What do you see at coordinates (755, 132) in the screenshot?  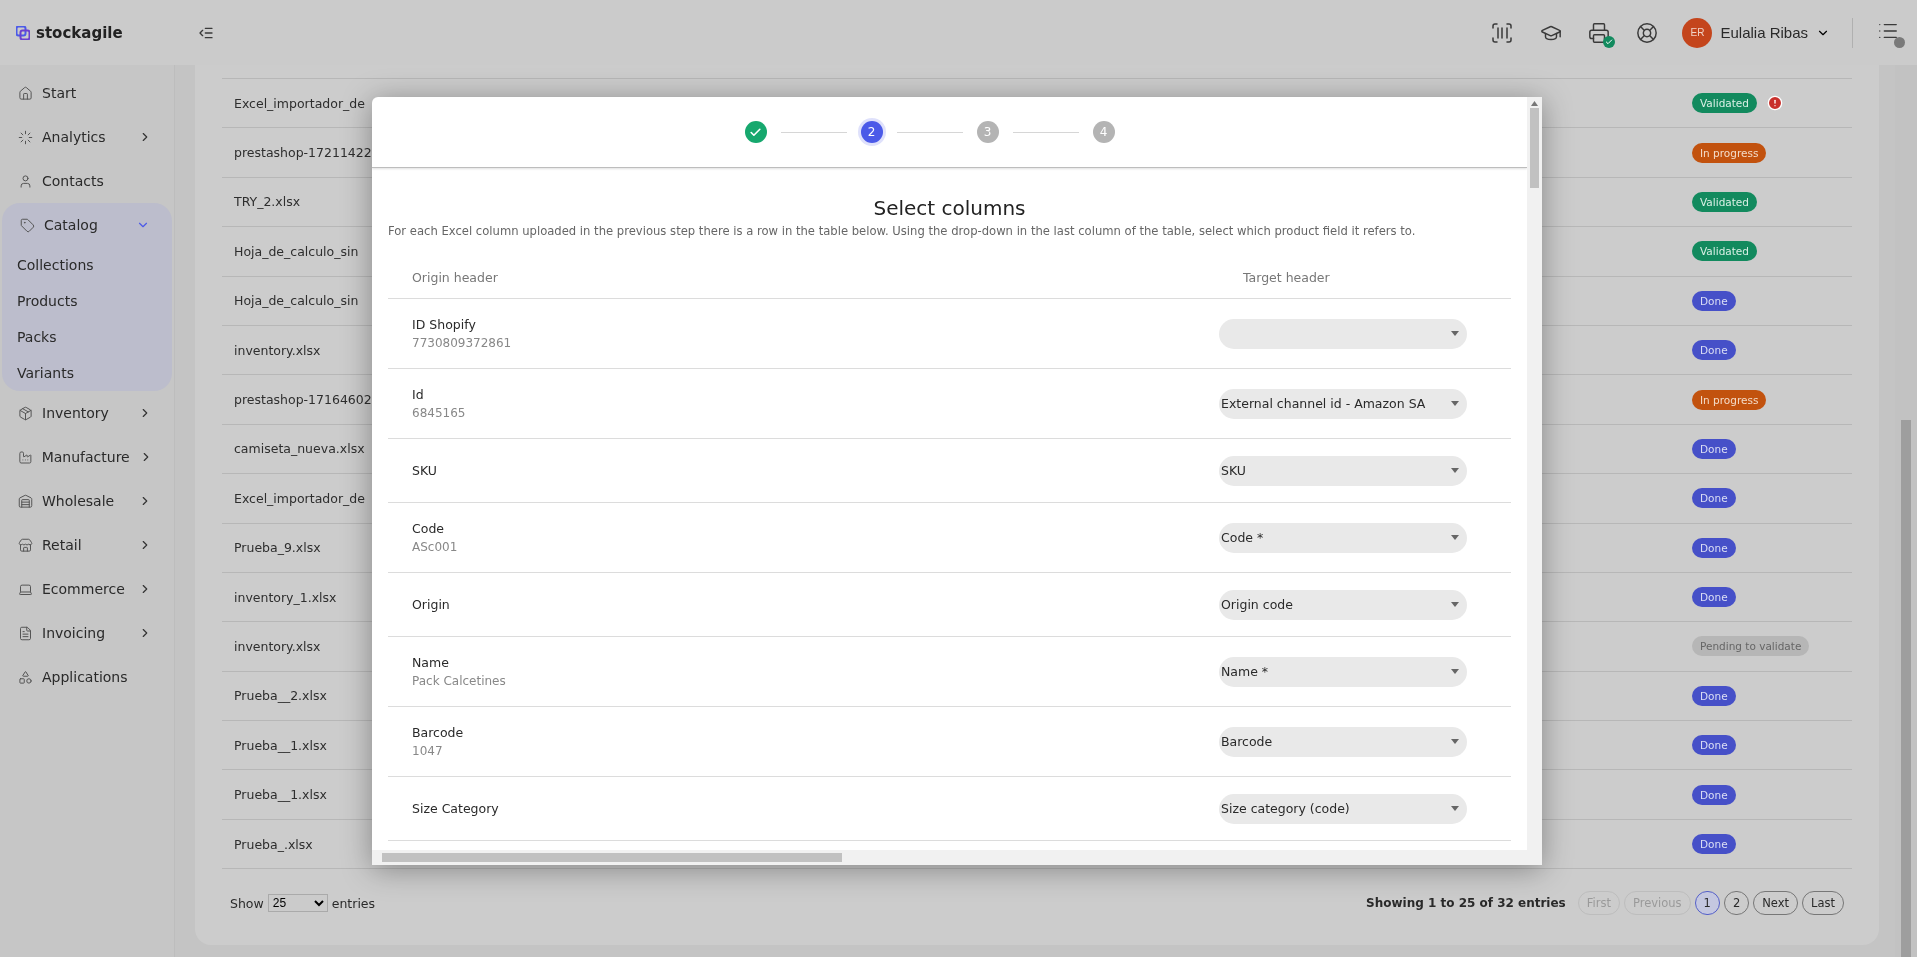 I see `check-icon` at bounding box center [755, 132].